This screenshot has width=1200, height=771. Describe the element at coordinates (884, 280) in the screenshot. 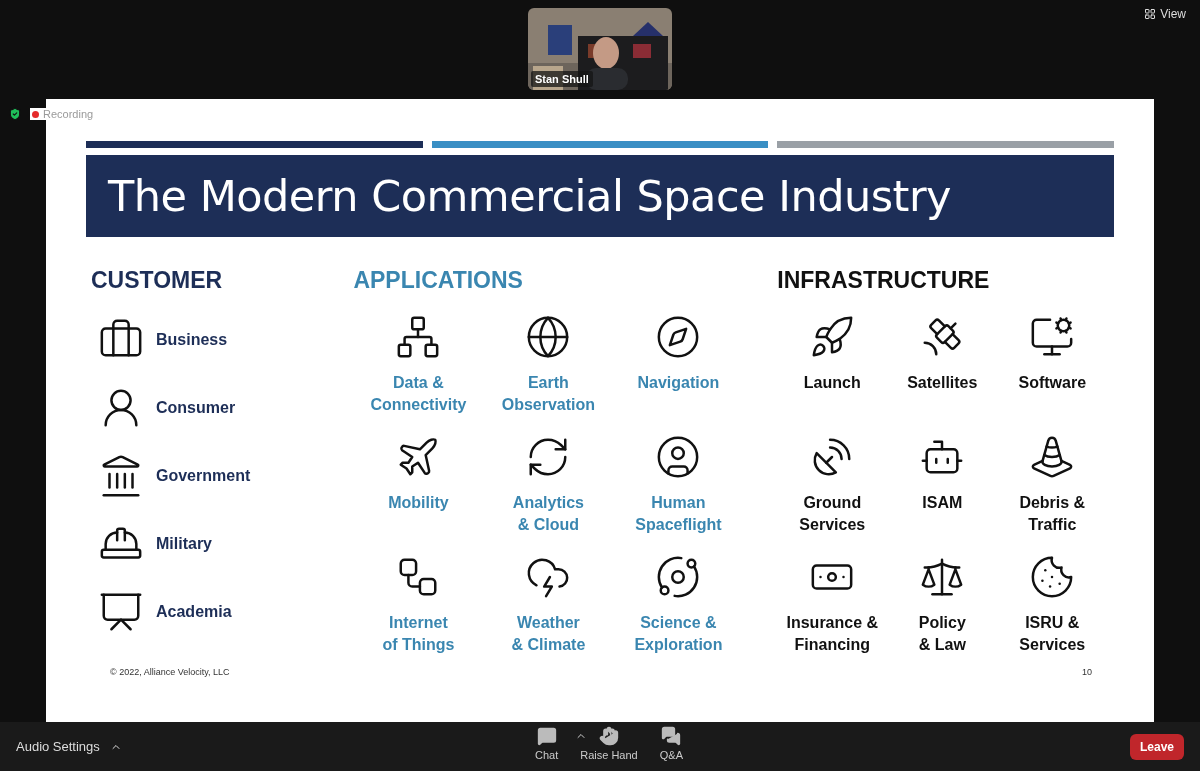

I see `section-heading: INFRASTRUCTURE` at that location.